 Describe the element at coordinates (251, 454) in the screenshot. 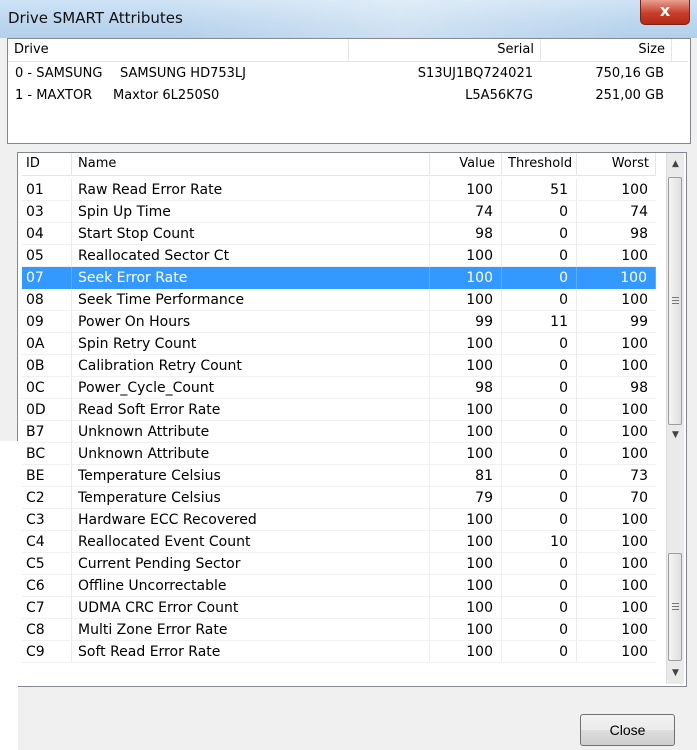

I see `cell-name: Unknown Attribute` at that location.